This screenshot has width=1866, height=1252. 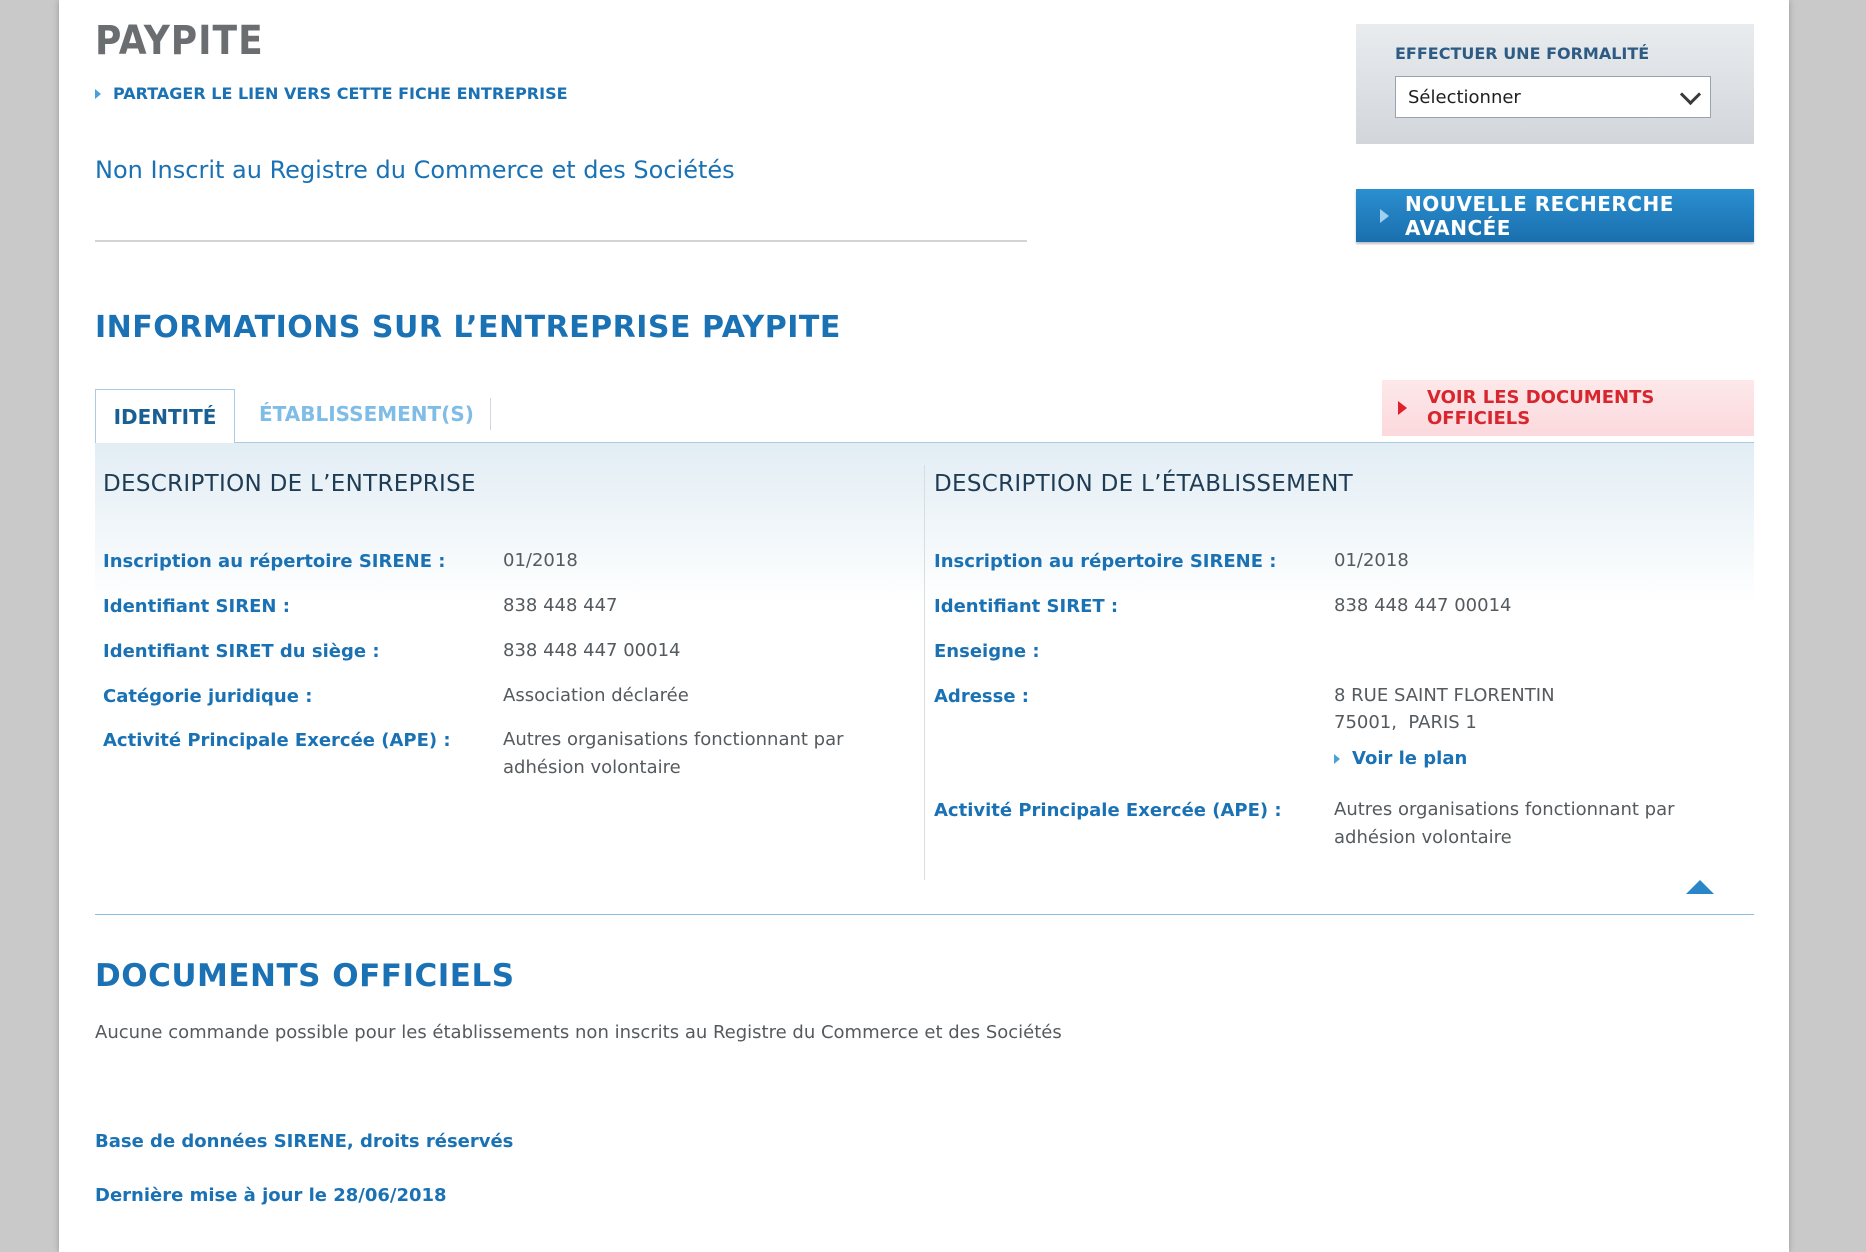 I want to click on formality-label: EFFECTUER UNE FORMALITÉ, so click(x=1522, y=53).